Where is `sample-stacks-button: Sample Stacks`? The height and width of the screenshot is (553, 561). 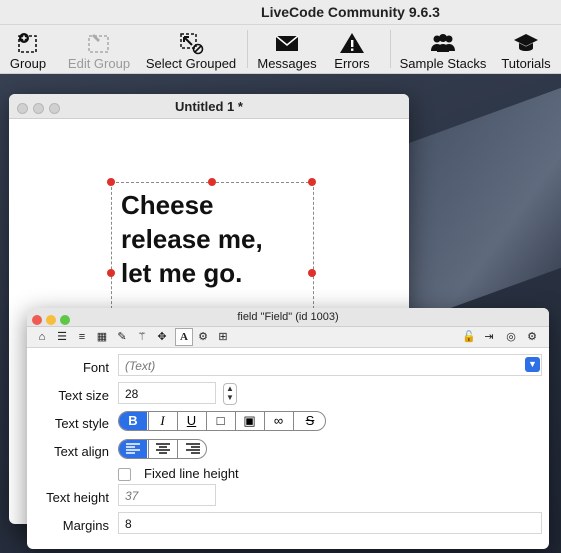 sample-stacks-button: Sample Stacks is located at coordinates (443, 49).